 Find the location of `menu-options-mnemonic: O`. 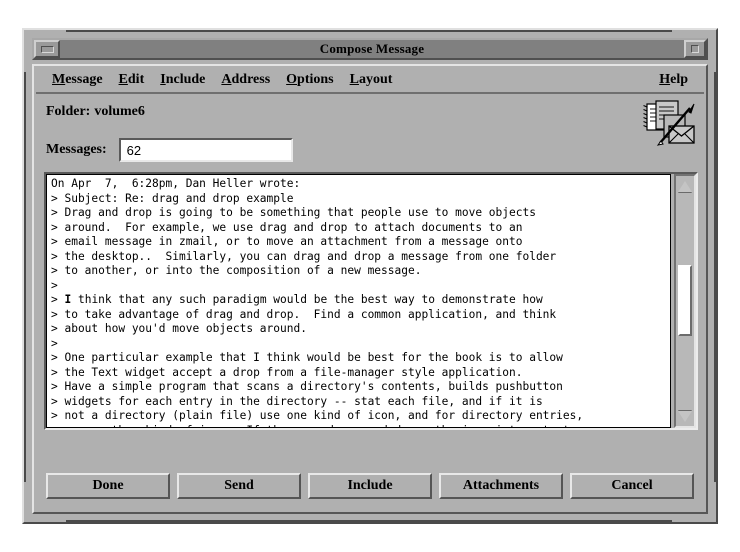

menu-options-mnemonic: O is located at coordinates (292, 79).